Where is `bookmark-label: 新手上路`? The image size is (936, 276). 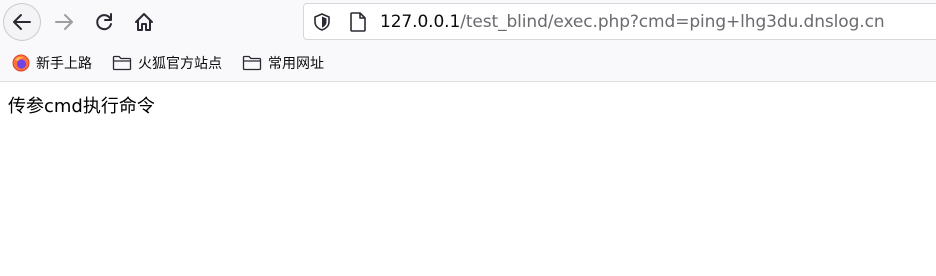
bookmark-label: 新手上路 is located at coordinates (64, 64).